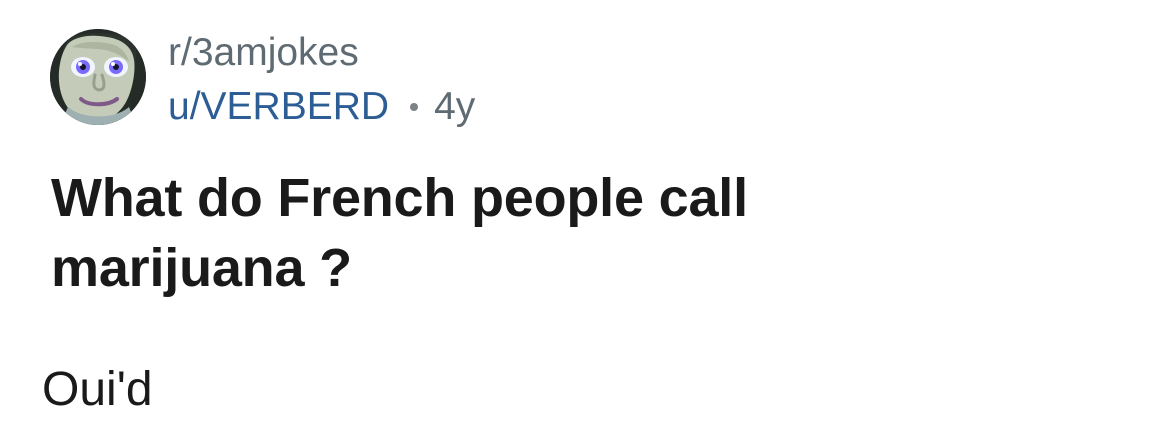 This screenshot has width=1170, height=441. I want to click on post-meta: r/3amjokes u/VERBERD 4y, so click(321, 80).